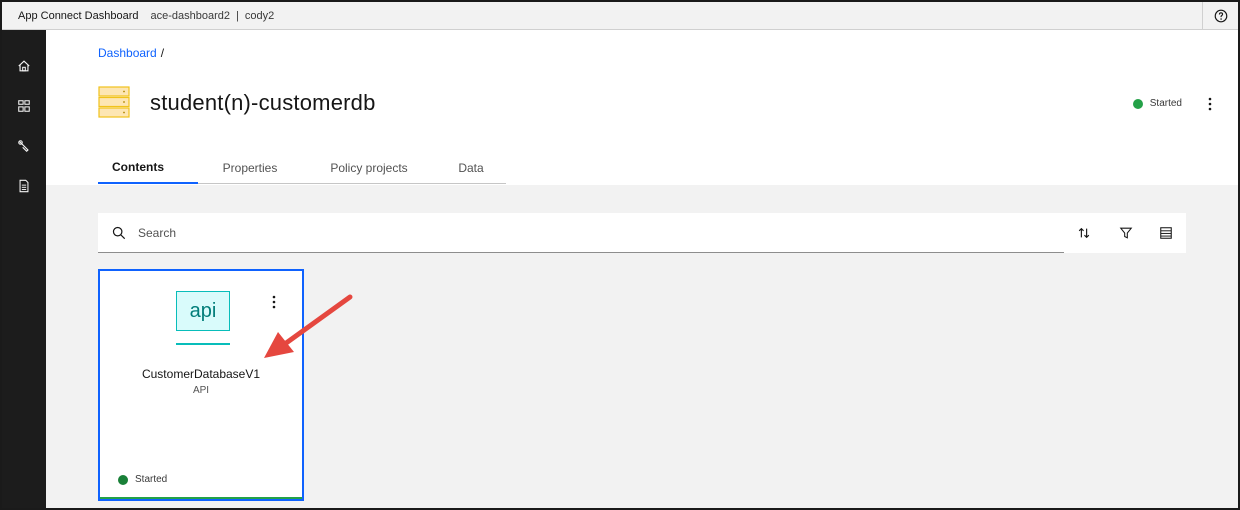  I want to click on nav-tools-button, so click(24, 146).